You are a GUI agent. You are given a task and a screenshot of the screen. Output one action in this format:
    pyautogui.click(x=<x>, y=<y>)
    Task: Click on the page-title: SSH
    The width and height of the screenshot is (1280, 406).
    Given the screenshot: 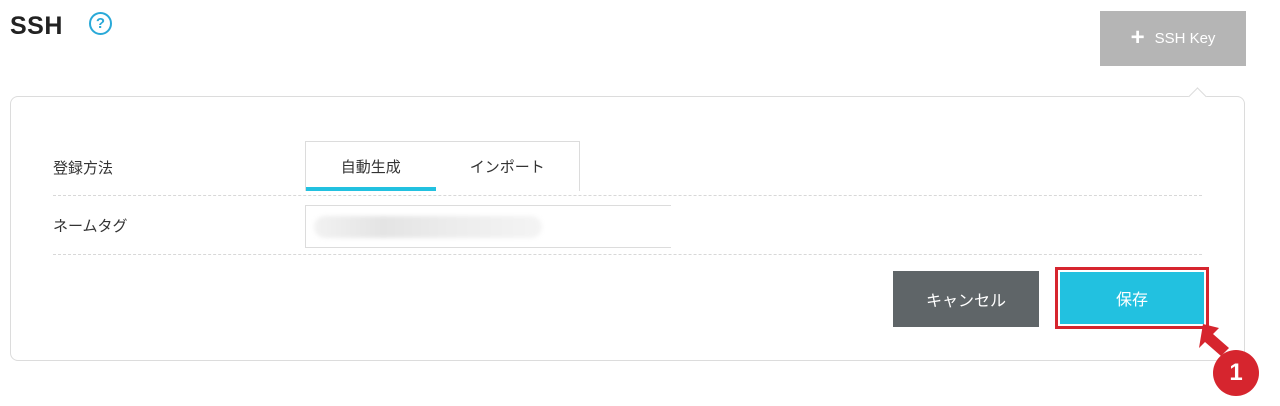 What is the action you would take?
    pyautogui.click(x=36, y=26)
    